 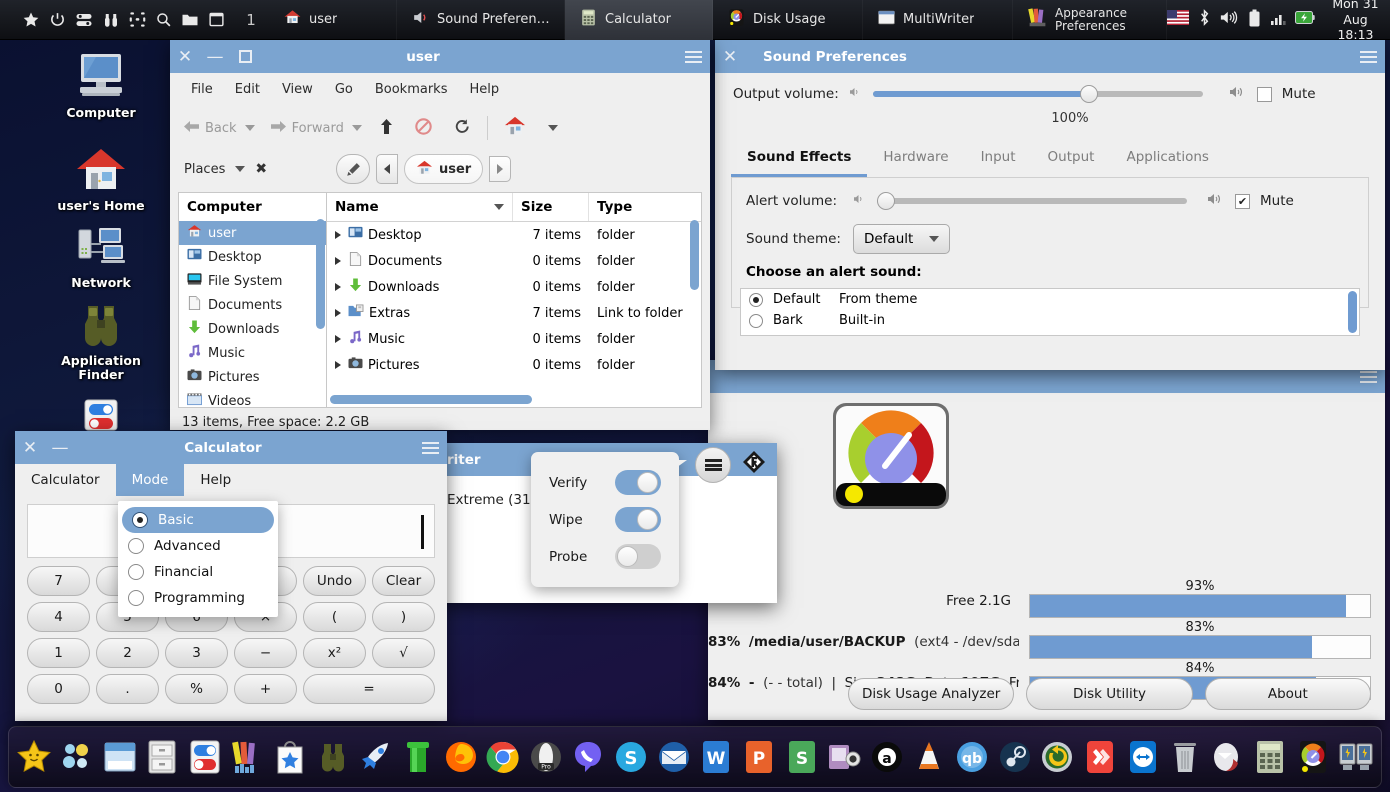 I want to click on table-row: Music 0 items folder, so click(x=514, y=339).